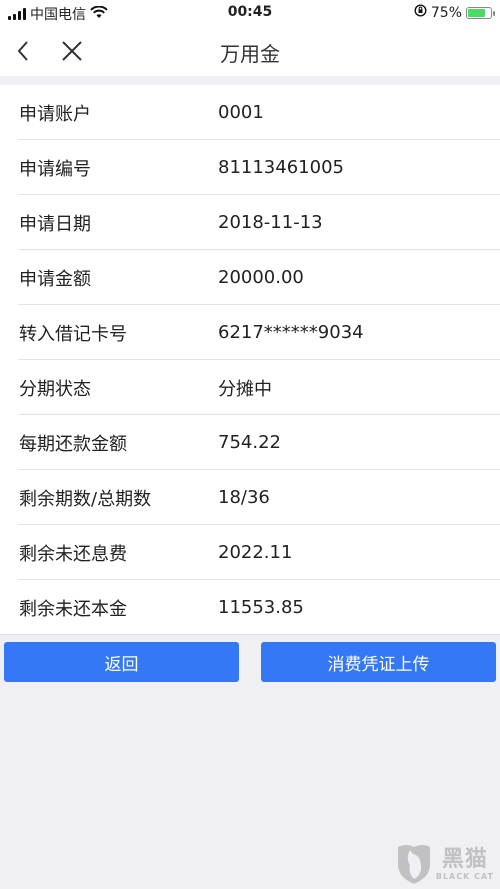  I want to click on chevron-left-icon, so click(22, 51).